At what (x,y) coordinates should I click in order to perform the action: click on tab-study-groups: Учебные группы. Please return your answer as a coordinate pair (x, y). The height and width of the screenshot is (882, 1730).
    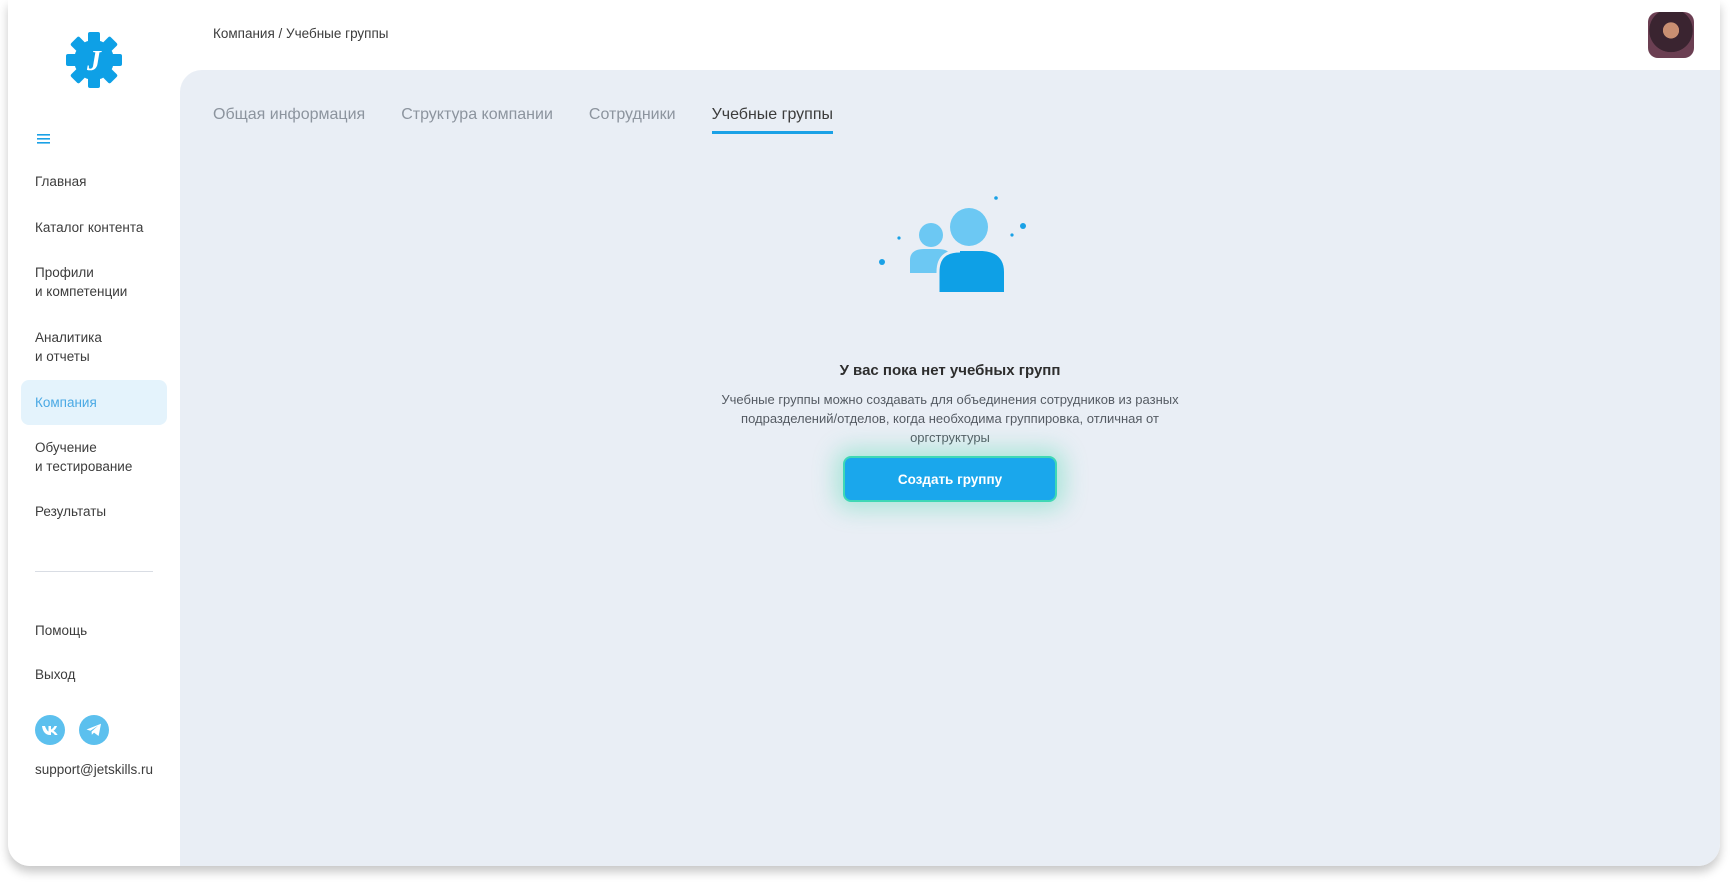
    Looking at the image, I should click on (772, 120).